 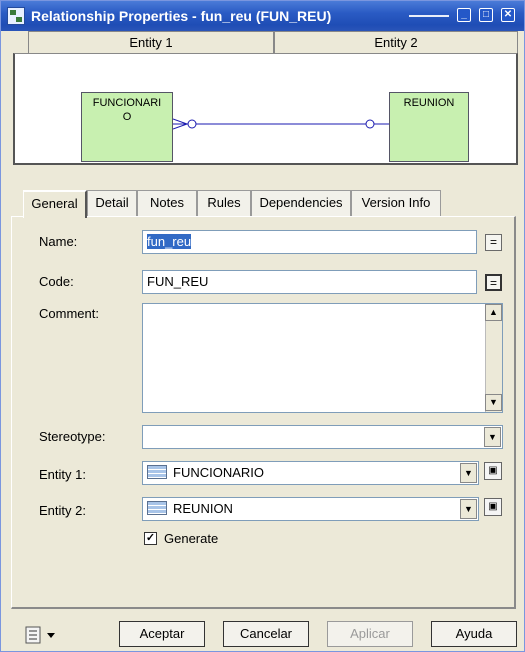 What do you see at coordinates (127, 127) in the screenshot?
I see `entity1-box: FUNCIONARI O` at bounding box center [127, 127].